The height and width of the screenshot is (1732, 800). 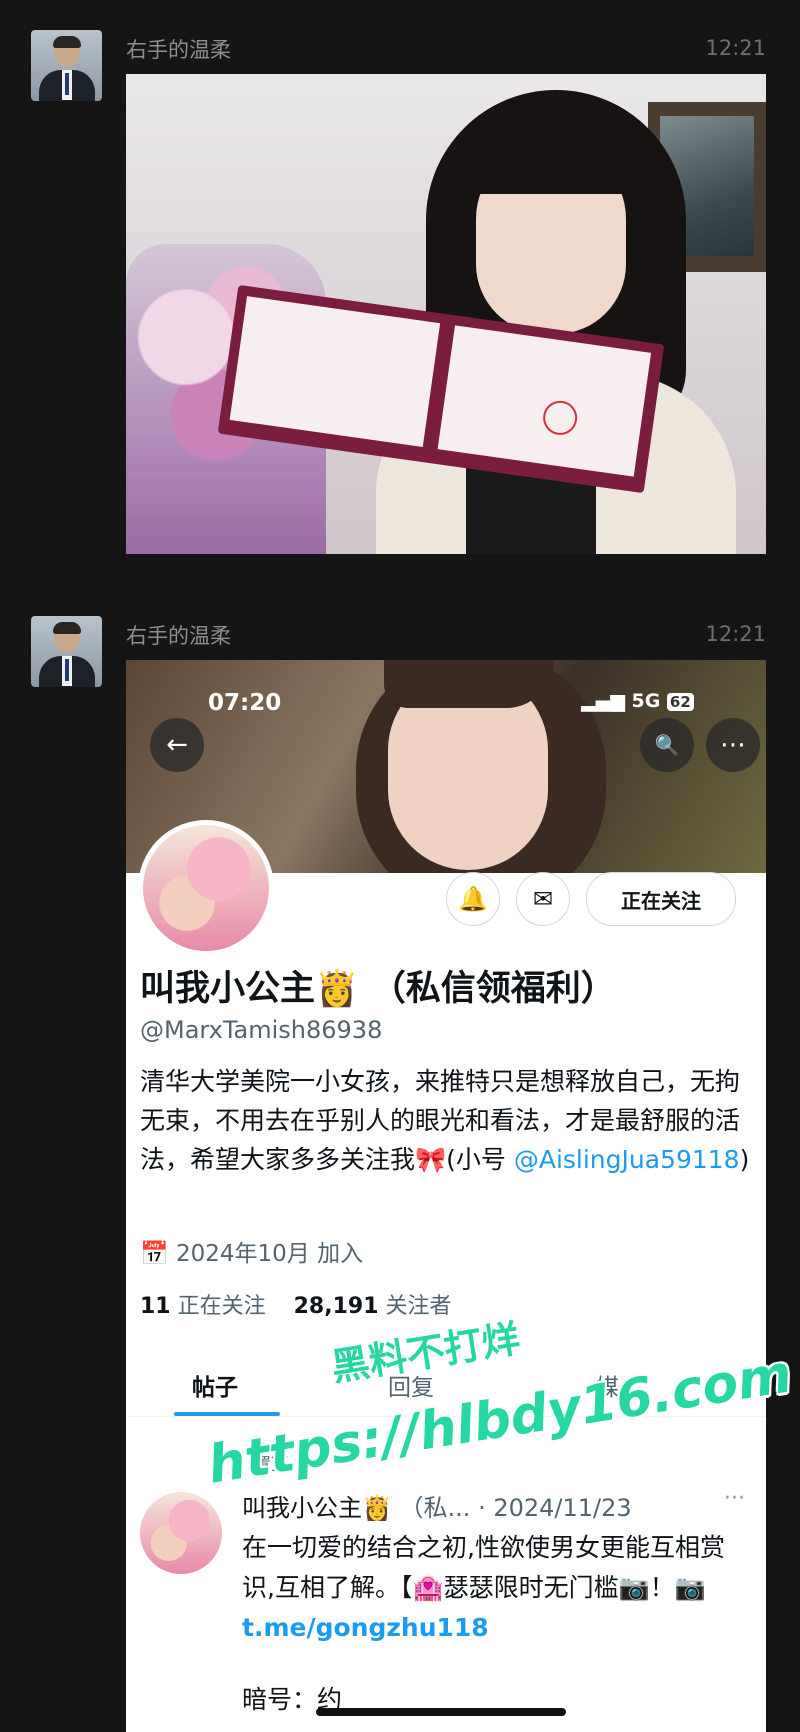 What do you see at coordinates (680, 702) in the screenshot?
I see `battery-icon: 62` at bounding box center [680, 702].